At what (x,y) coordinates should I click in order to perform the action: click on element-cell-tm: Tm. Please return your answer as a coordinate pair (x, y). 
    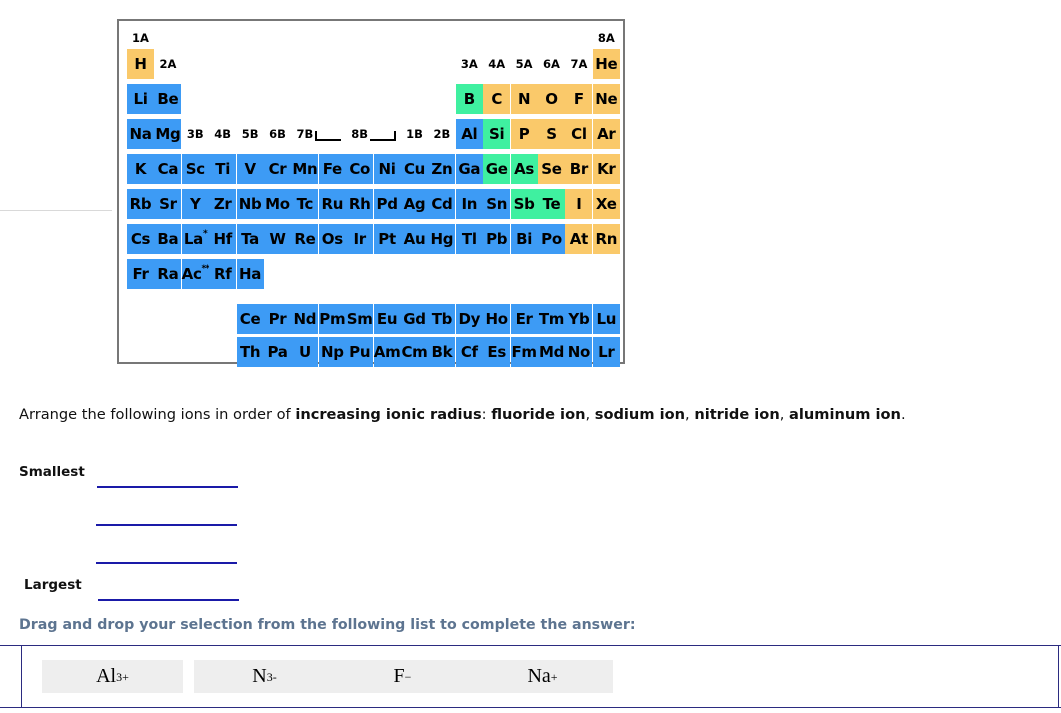
    Looking at the image, I should click on (551, 319).